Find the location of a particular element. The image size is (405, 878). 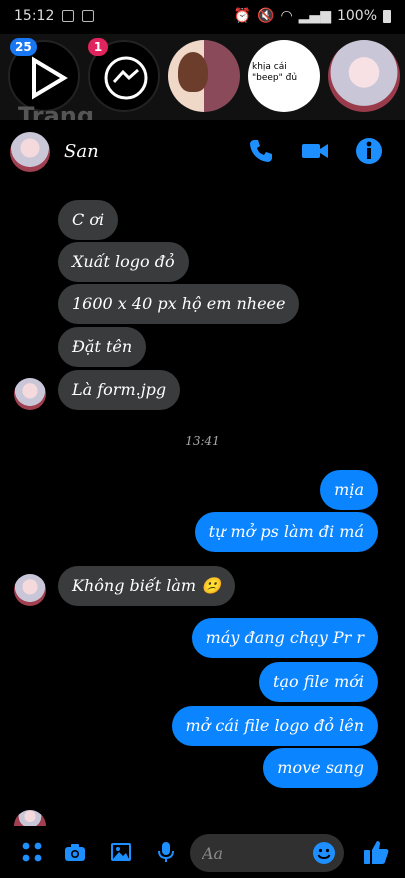

outgoing-message: tạo file mới is located at coordinates (318, 682).